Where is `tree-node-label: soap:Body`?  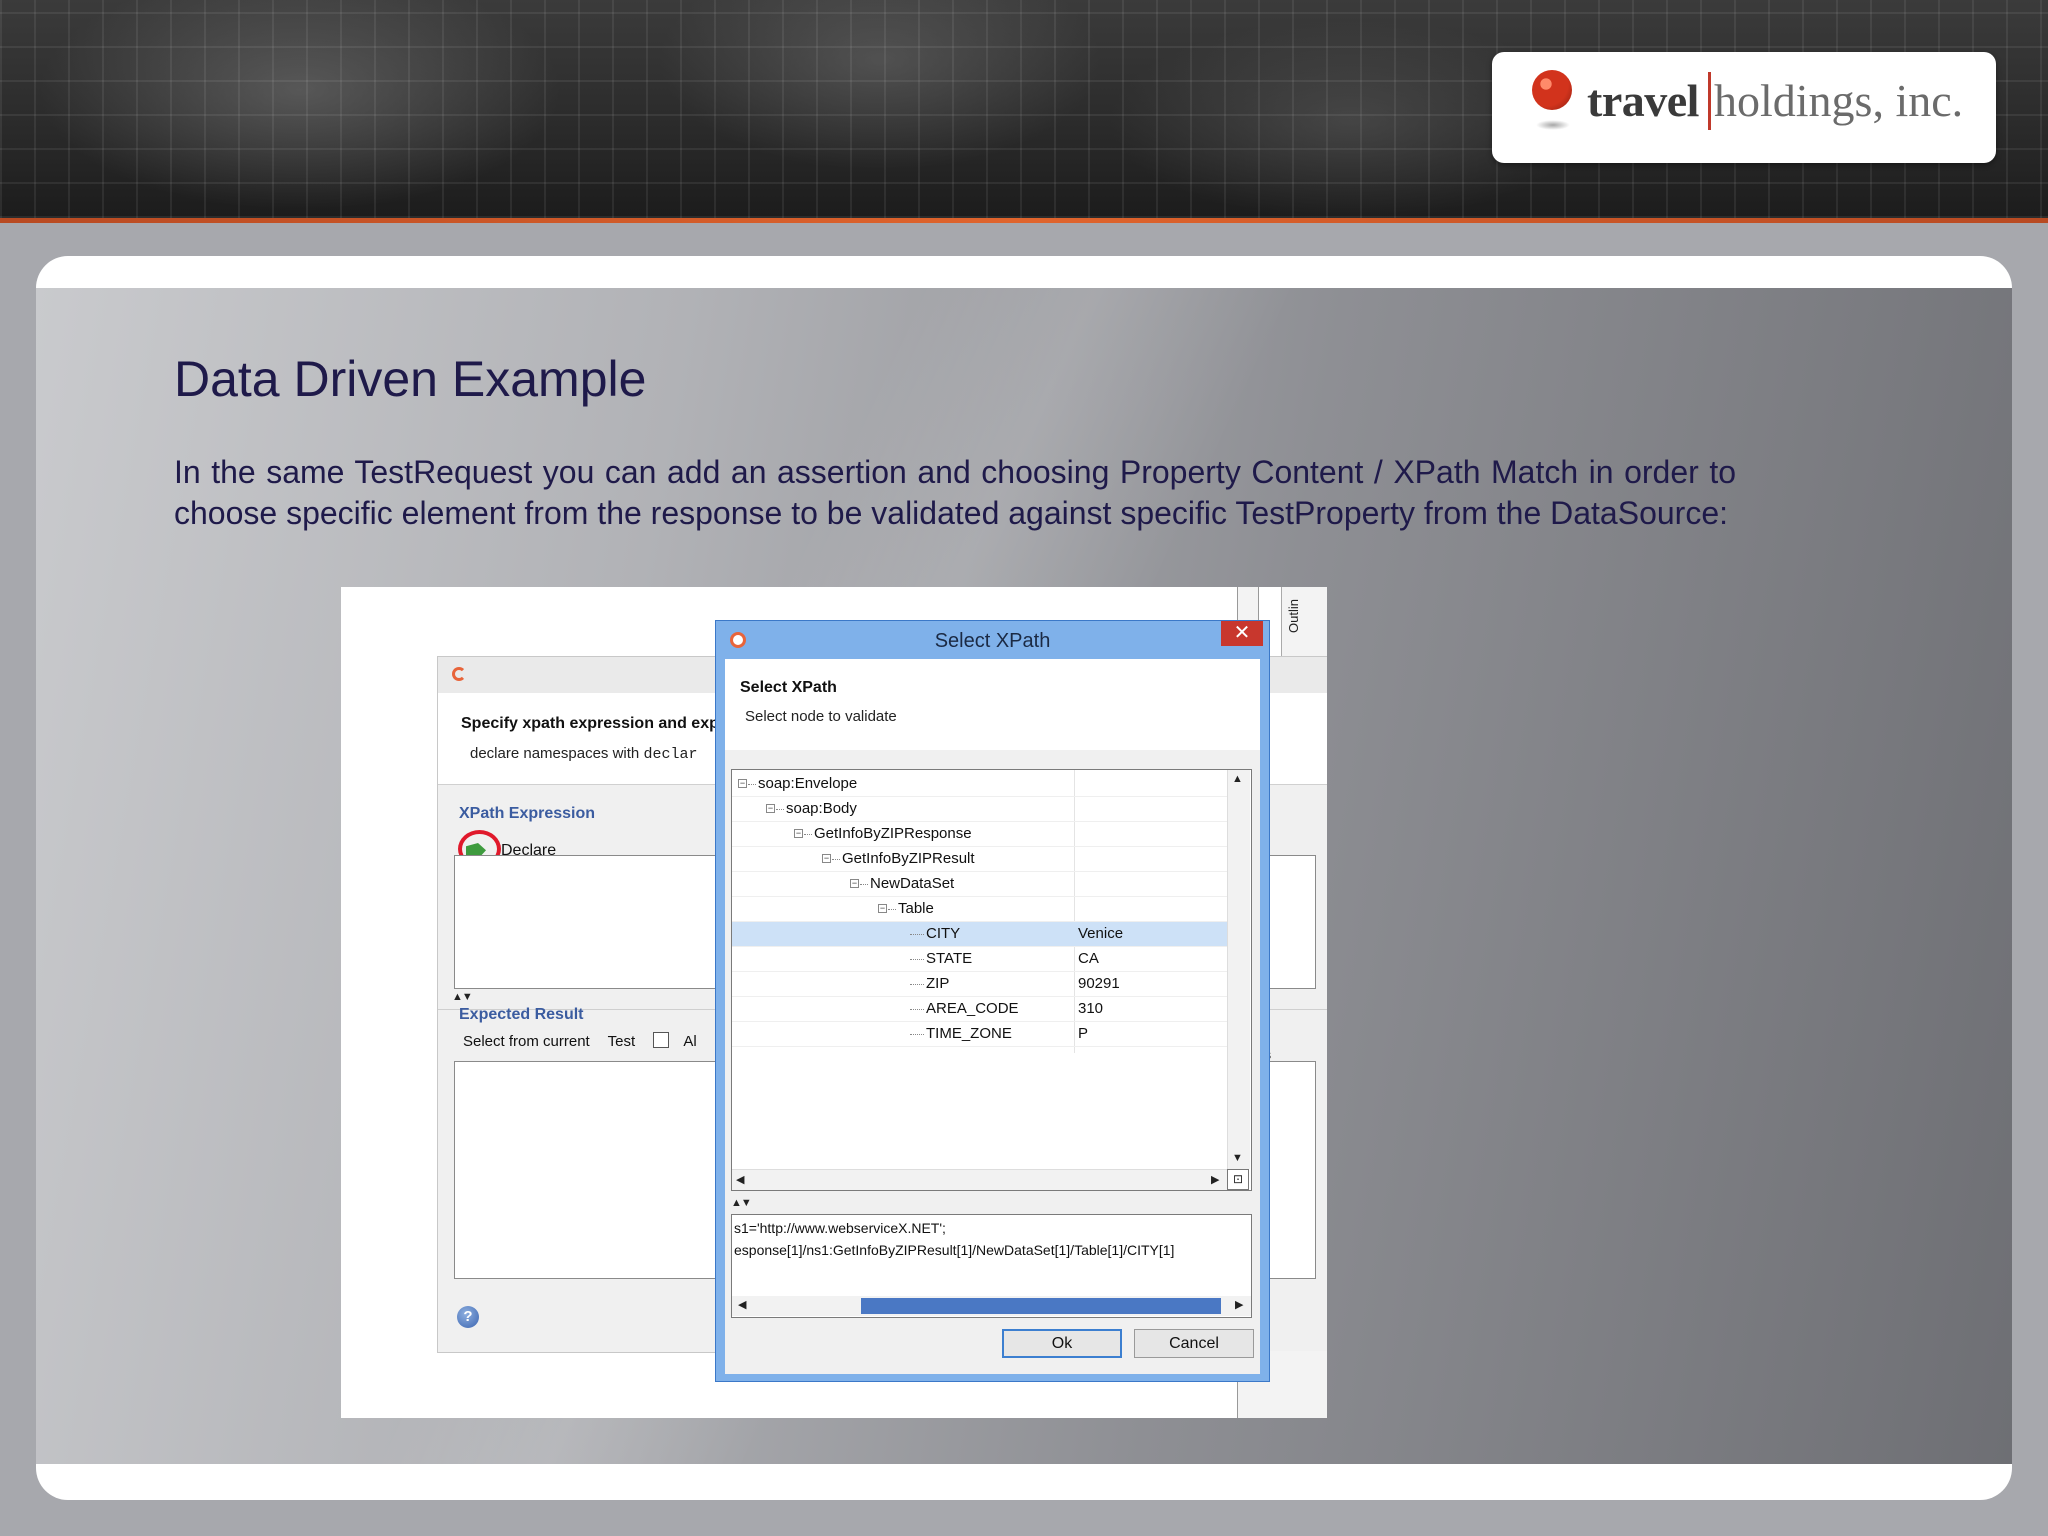 tree-node-label: soap:Body is located at coordinates (821, 808).